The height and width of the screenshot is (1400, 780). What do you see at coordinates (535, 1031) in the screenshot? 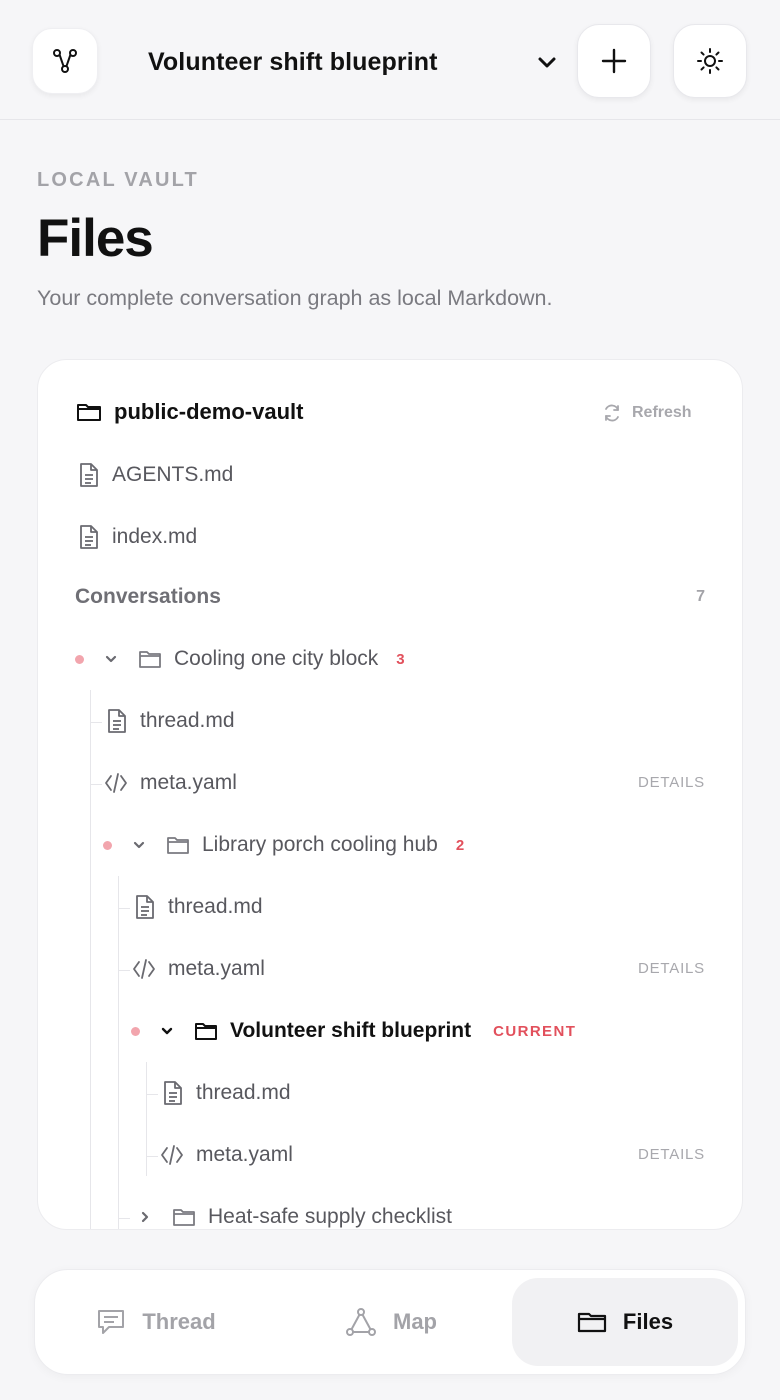
I see `current-badge: CURRENT` at bounding box center [535, 1031].